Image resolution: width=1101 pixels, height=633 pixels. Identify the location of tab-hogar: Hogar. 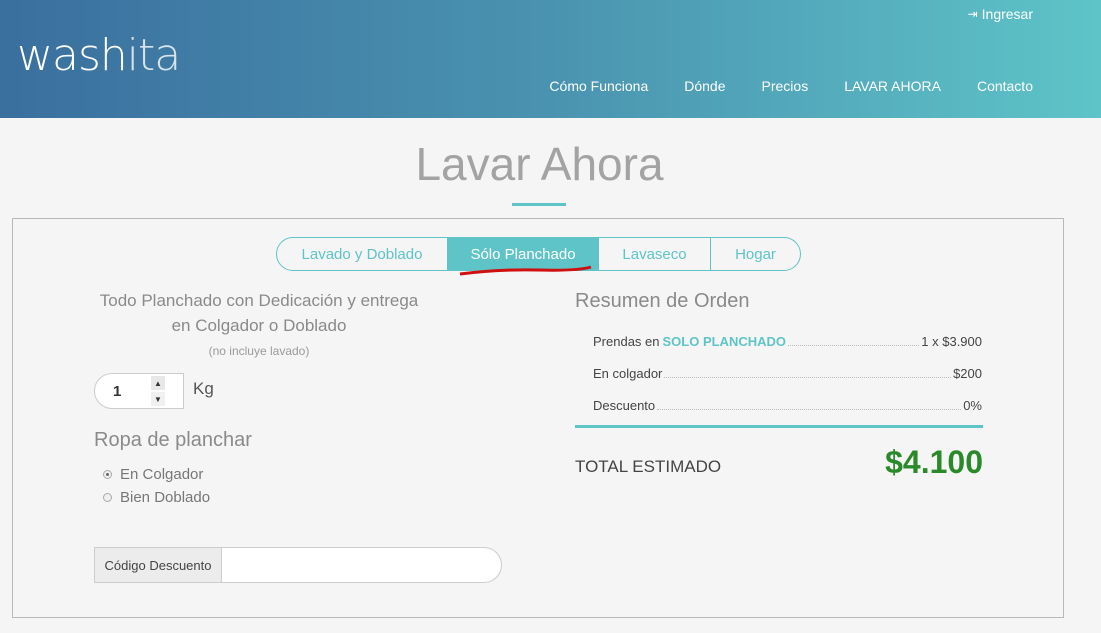
(755, 254).